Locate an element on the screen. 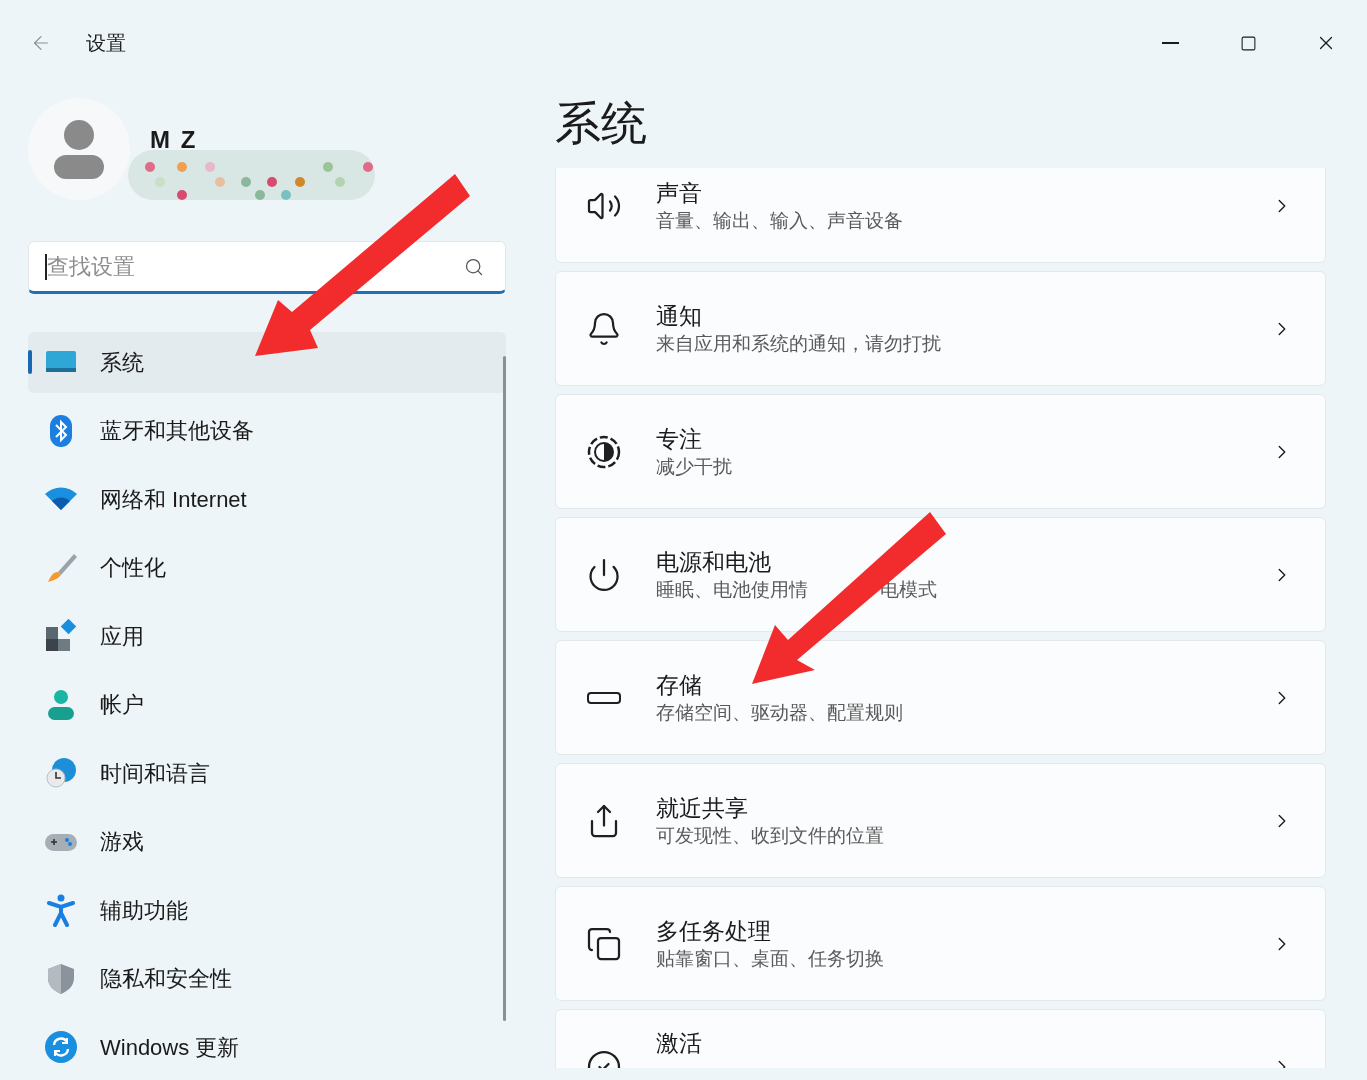  focus-icon is located at coordinates (604, 451).